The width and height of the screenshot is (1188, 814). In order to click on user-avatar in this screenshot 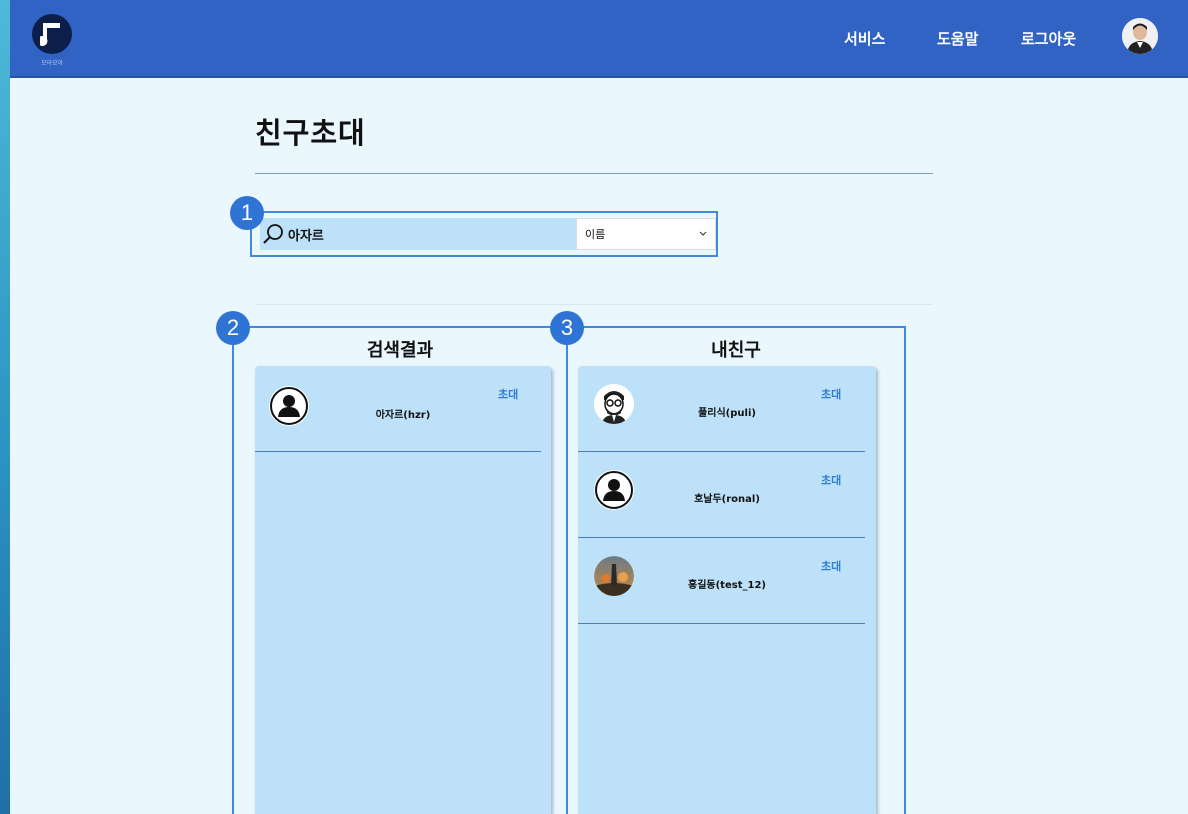, I will do `click(1140, 36)`.